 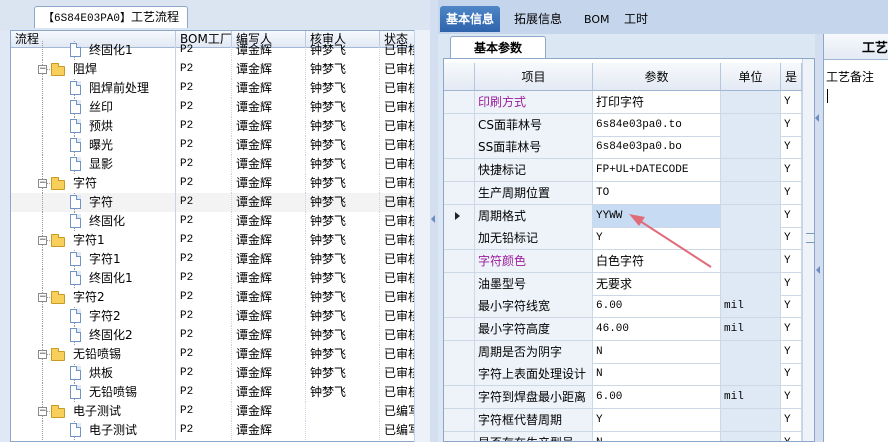 I want to click on param-row: 最小字符高度 46.00 mil Y, so click(x=629, y=329).